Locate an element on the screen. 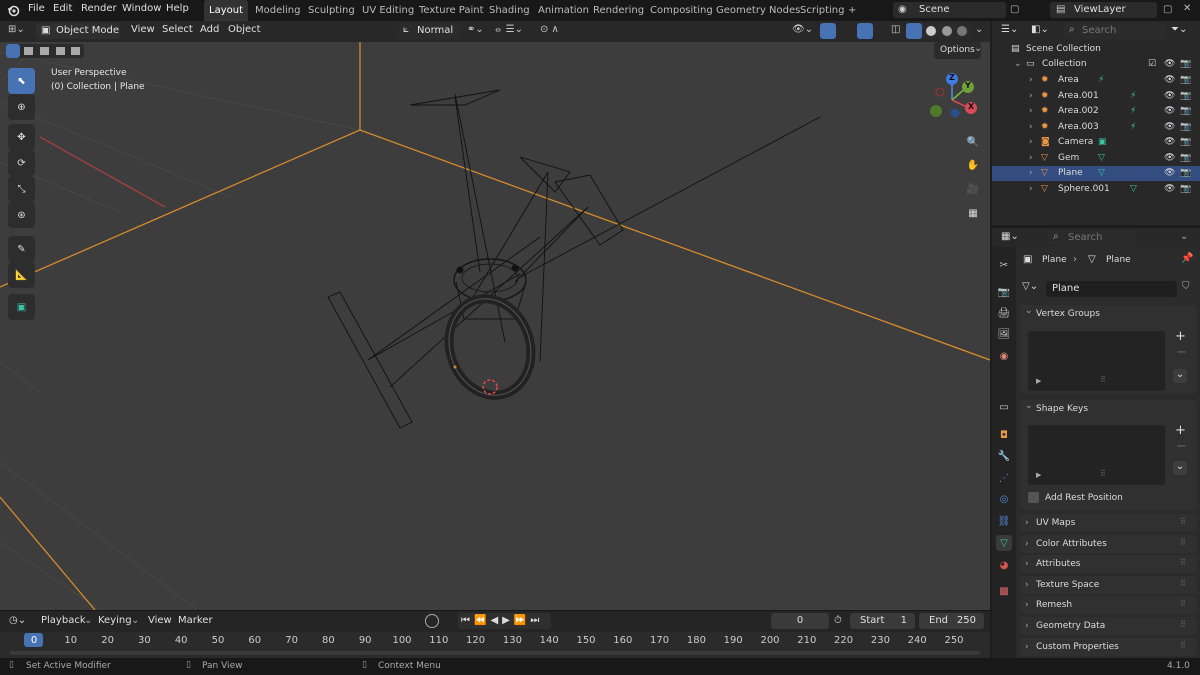 Image resolution: width=1200 pixels, height=675 pixels. shape-key-specials-button: ⌄ is located at coordinates (1180, 468).